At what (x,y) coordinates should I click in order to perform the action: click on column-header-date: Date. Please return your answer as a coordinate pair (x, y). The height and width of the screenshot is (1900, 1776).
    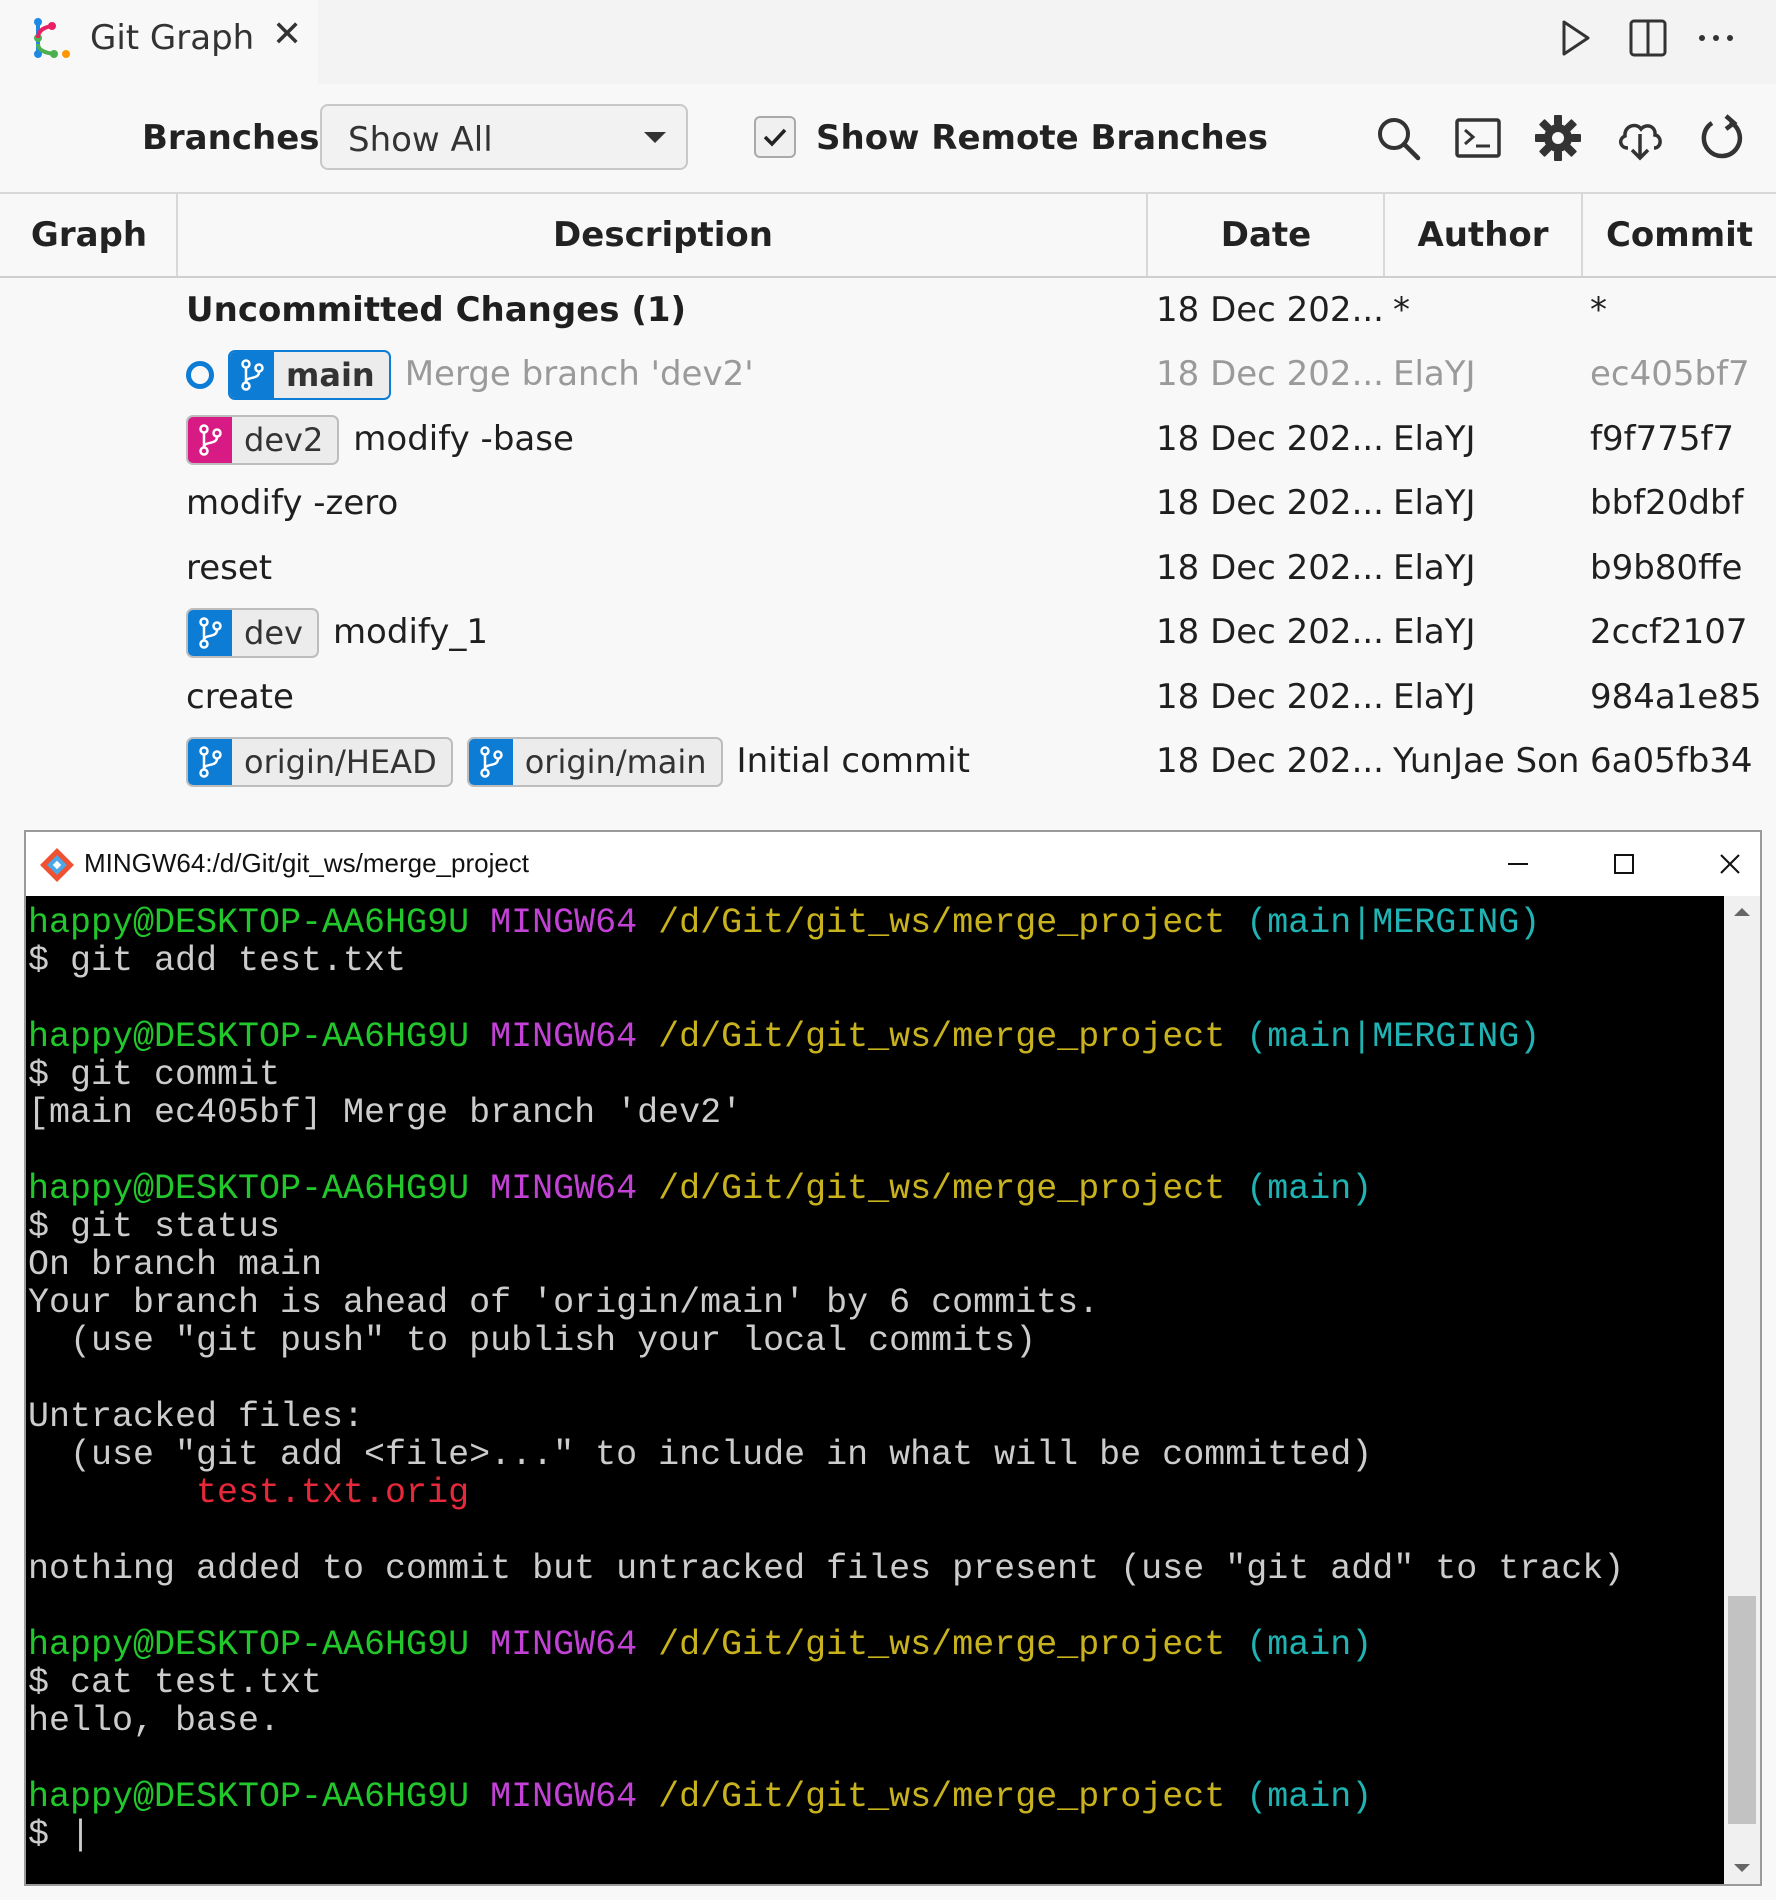
    Looking at the image, I should click on (1265, 235).